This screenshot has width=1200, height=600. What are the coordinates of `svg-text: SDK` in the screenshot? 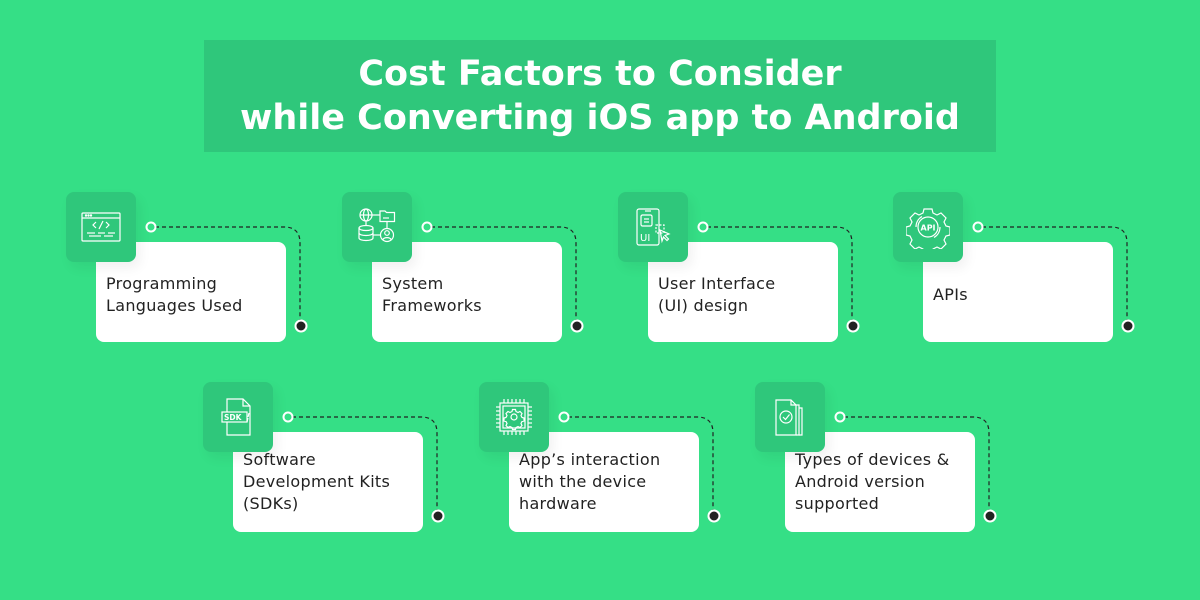 It's located at (233, 417).